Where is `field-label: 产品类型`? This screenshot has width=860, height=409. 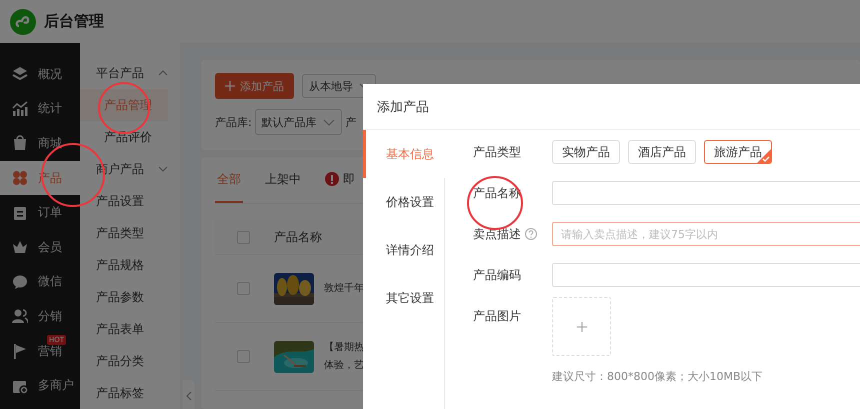 field-label: 产品类型 is located at coordinates (497, 152).